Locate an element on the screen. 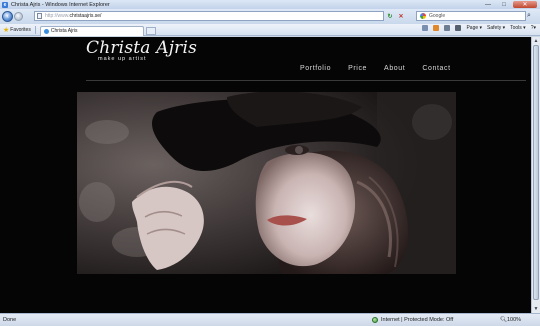 The width and height of the screenshot is (540, 326). search-box: Google is located at coordinates (471, 16).